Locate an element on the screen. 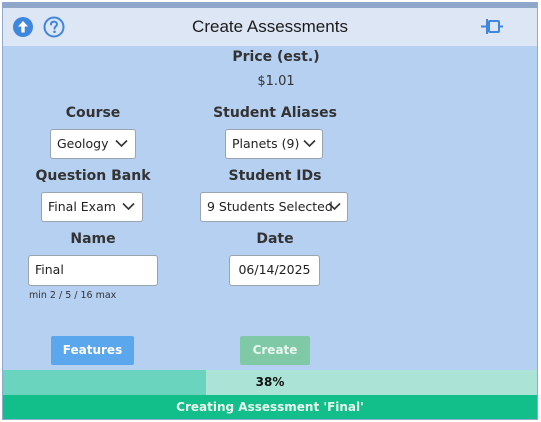  student-ids-label: Student IDs is located at coordinates (275, 176).